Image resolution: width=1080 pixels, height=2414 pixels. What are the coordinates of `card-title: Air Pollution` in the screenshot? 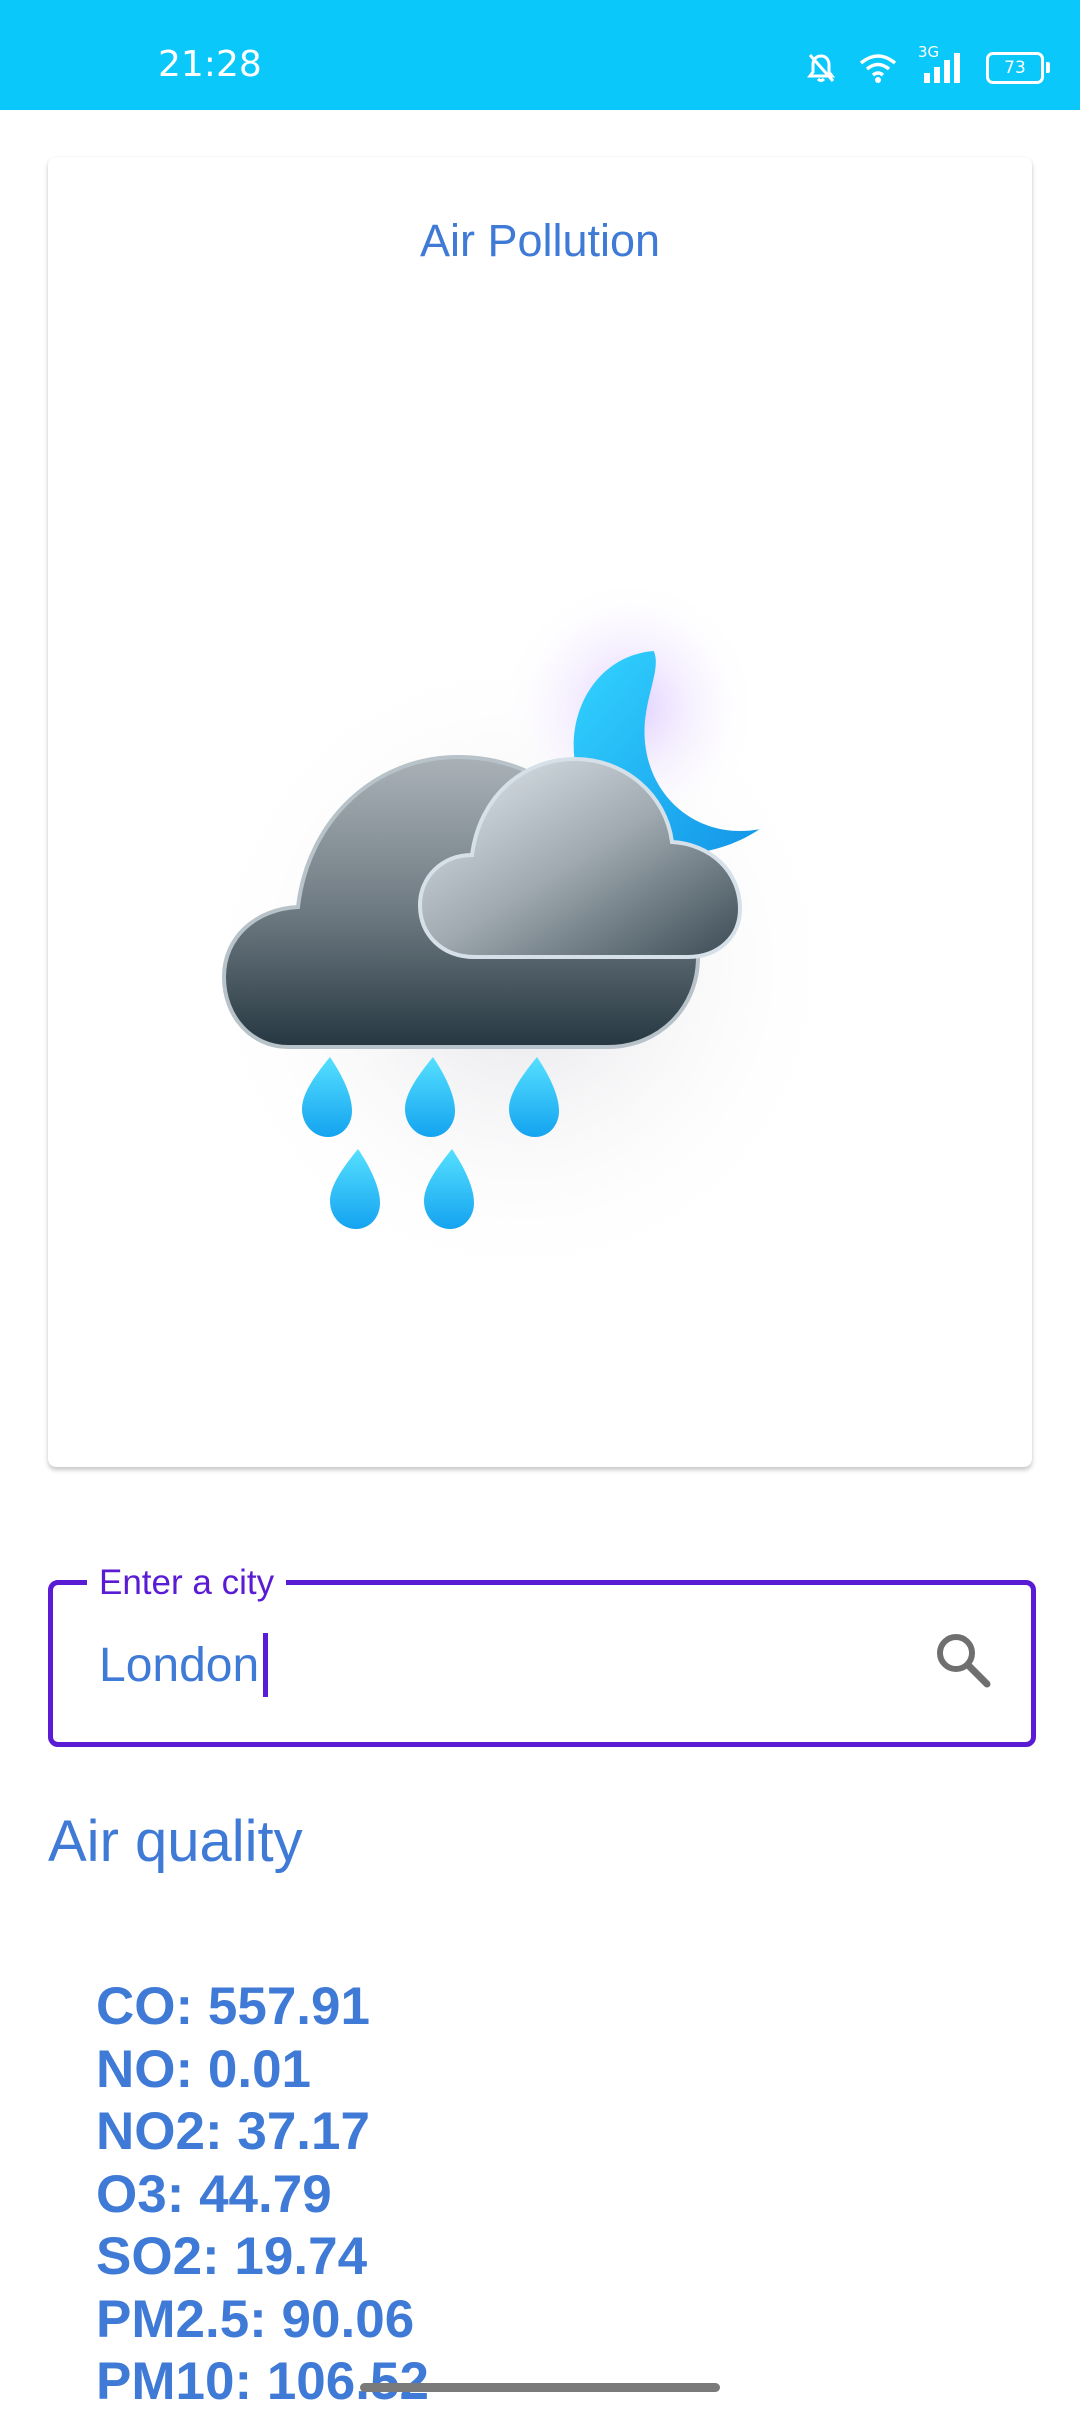 It's located at (540, 240).